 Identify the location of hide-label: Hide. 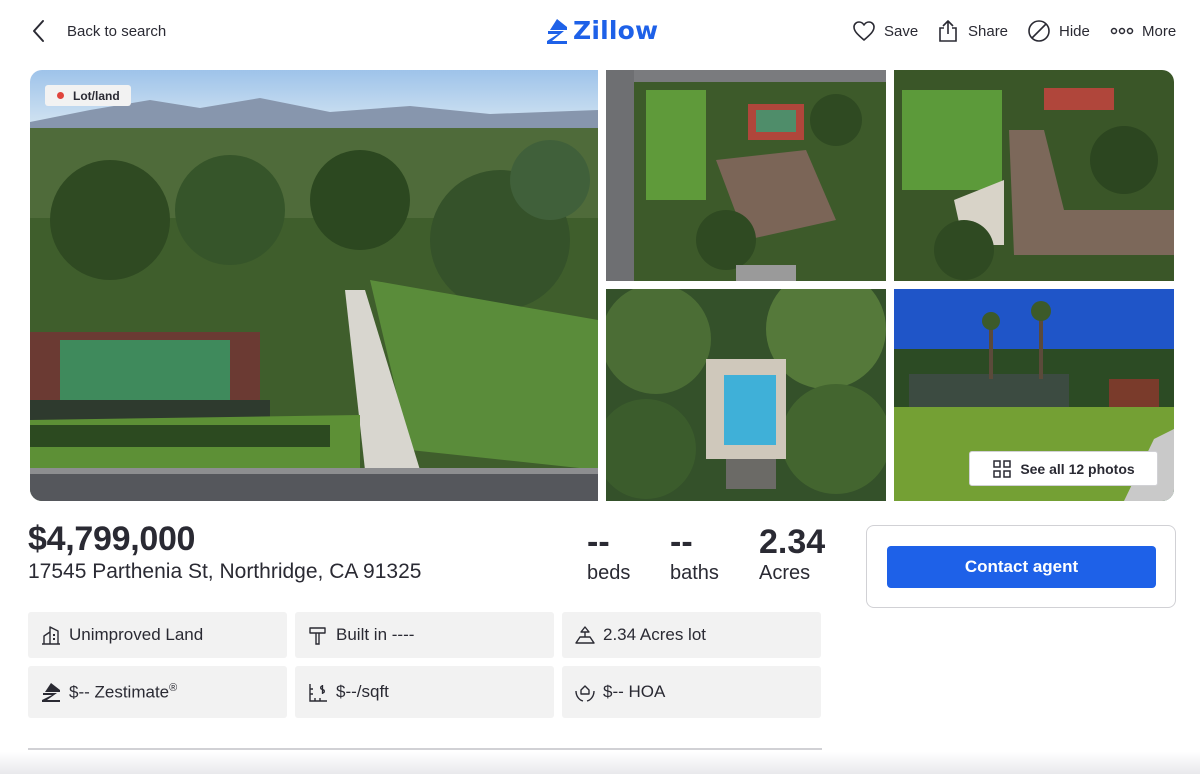
(1074, 31).